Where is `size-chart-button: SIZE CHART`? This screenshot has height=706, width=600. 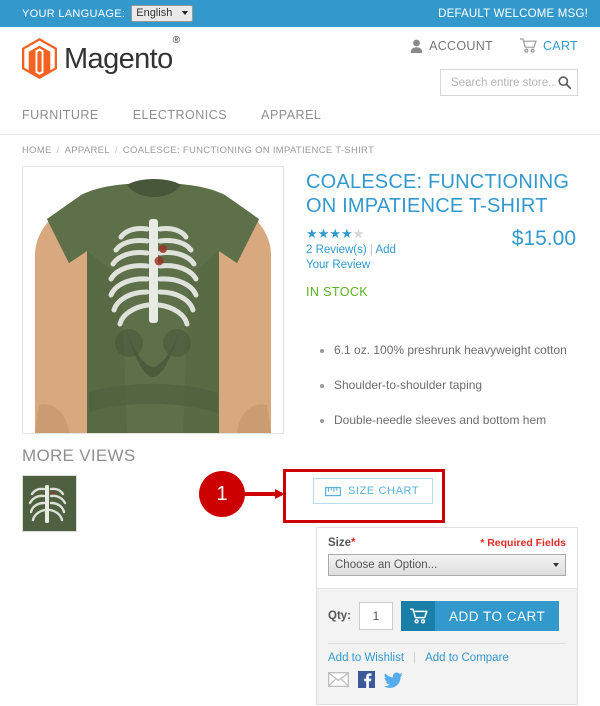 size-chart-button: SIZE CHART is located at coordinates (373, 491).